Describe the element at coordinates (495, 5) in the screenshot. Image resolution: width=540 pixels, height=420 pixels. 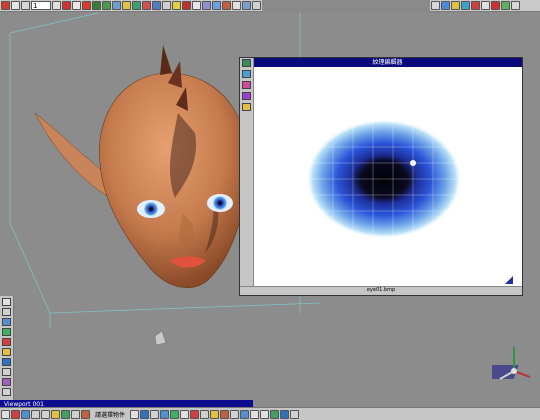
I see `close-icon` at that location.